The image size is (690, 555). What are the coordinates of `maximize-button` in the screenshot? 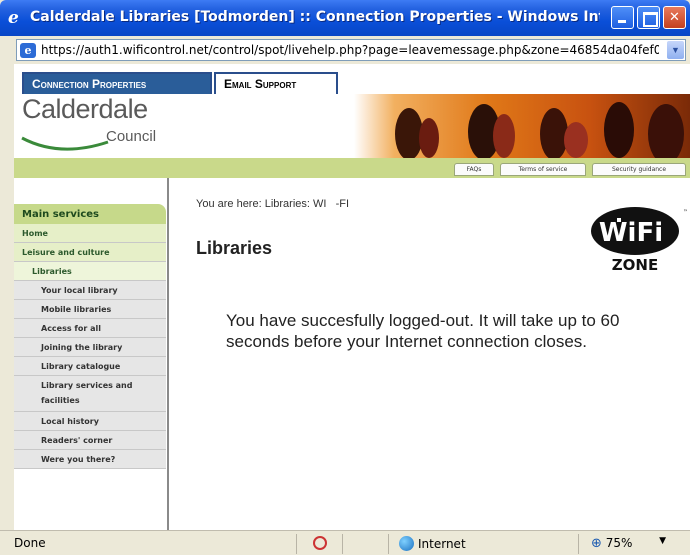 It's located at (648, 17).